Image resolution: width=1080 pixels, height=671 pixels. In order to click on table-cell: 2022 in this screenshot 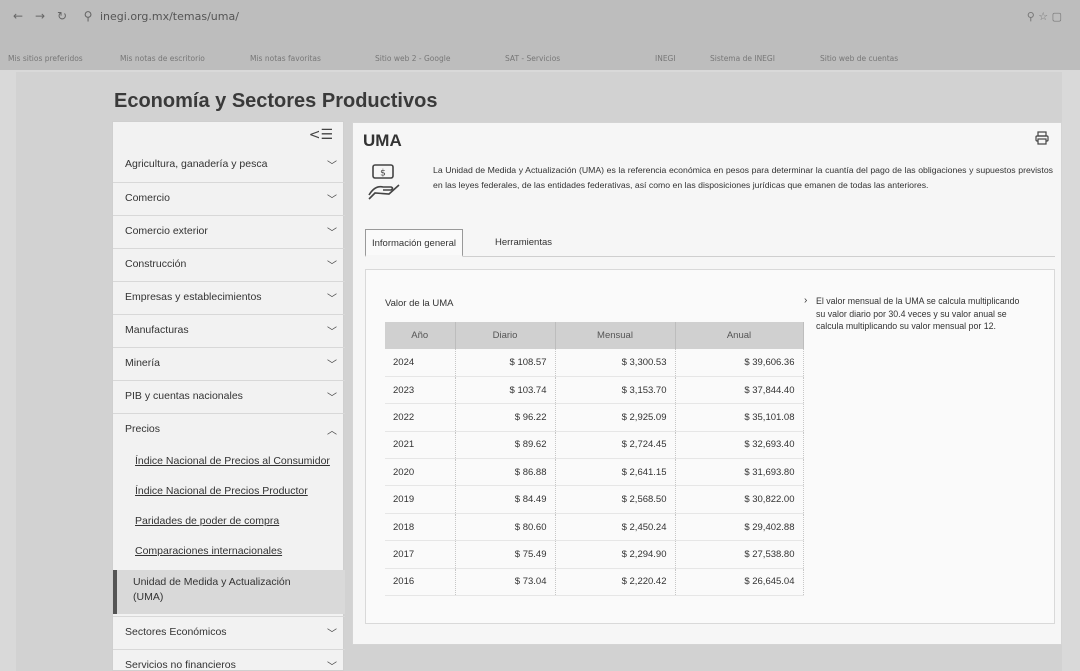, I will do `click(420, 417)`.